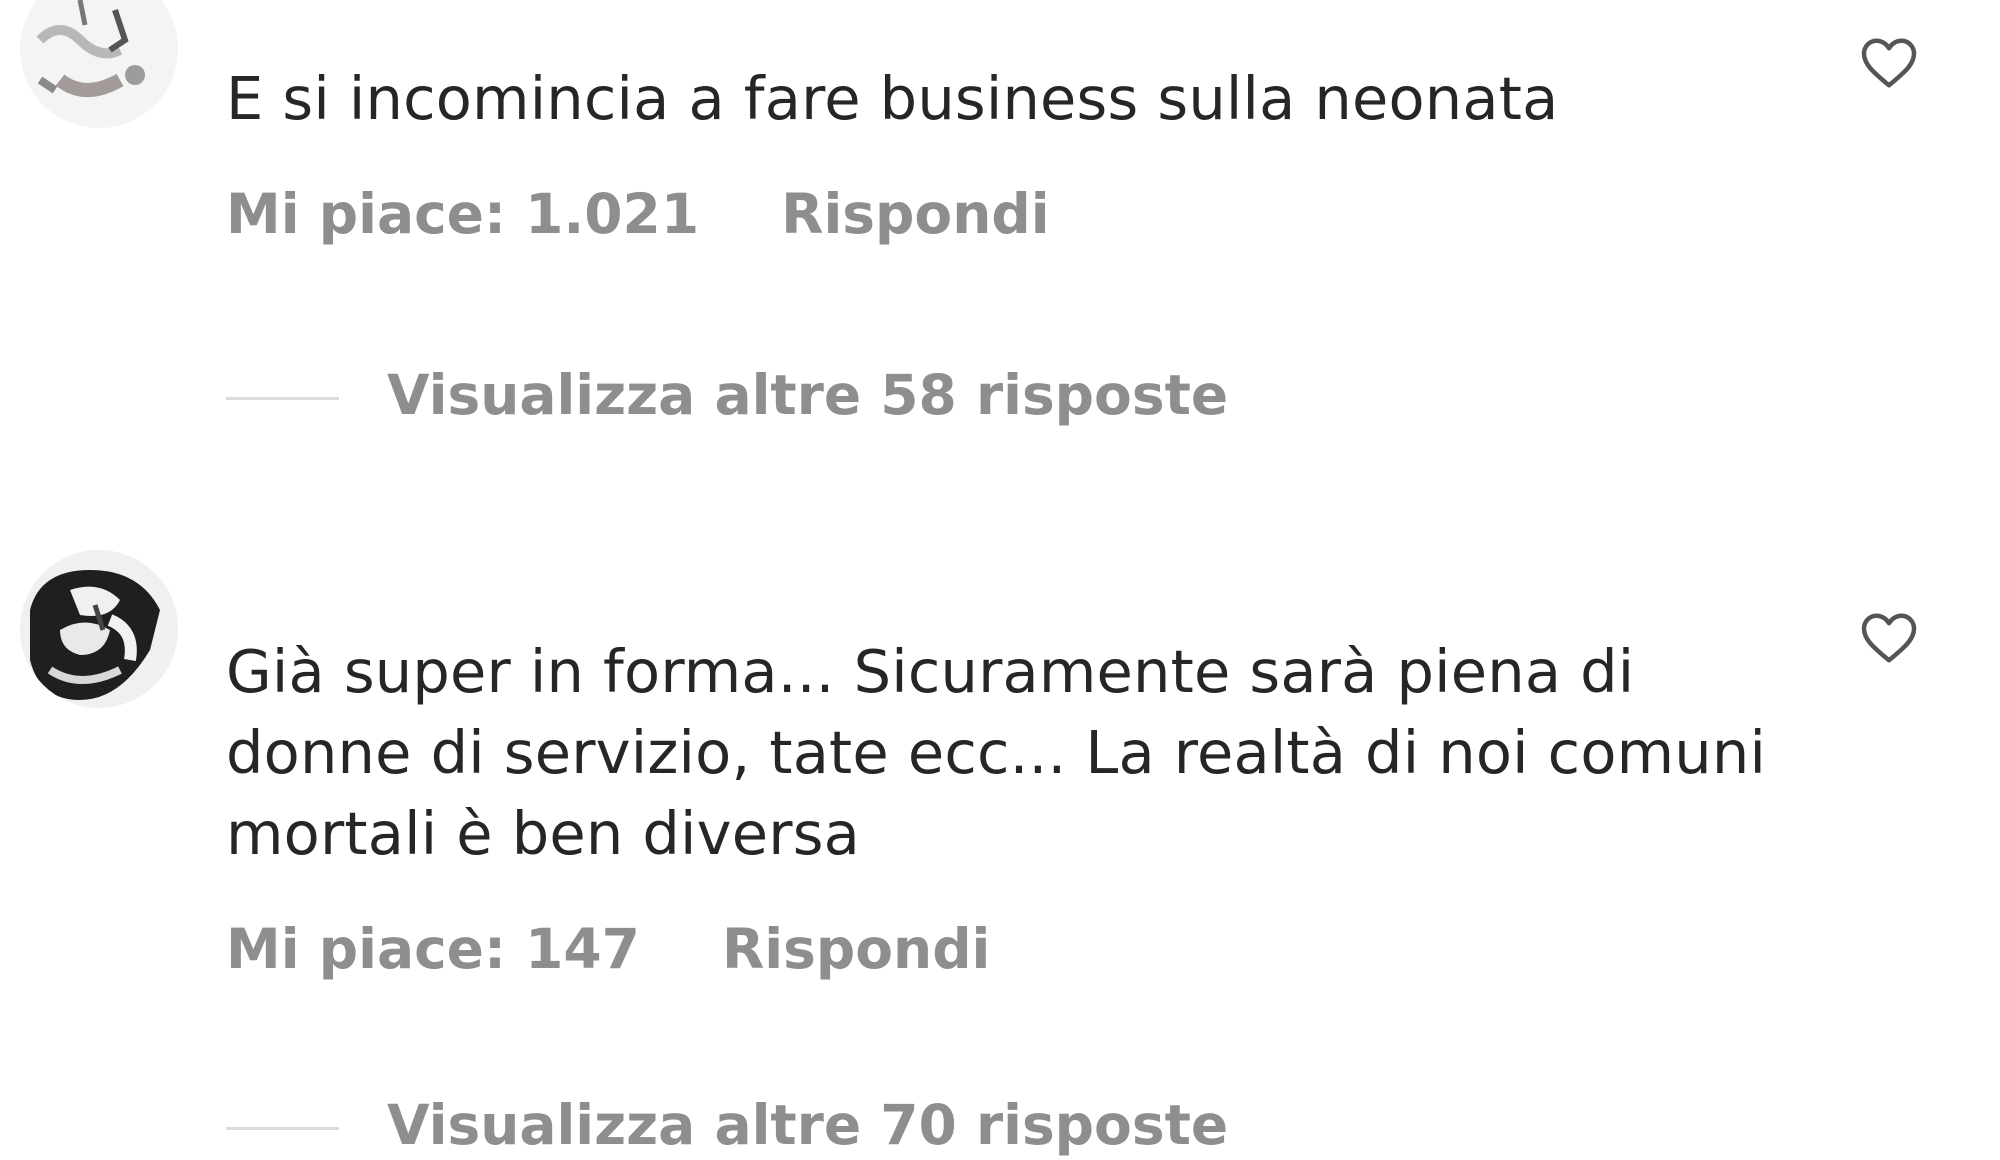 The height and width of the screenshot is (1160, 2000). I want to click on comment-meta: Mi piace: 1.021 Rispondi, so click(638, 214).